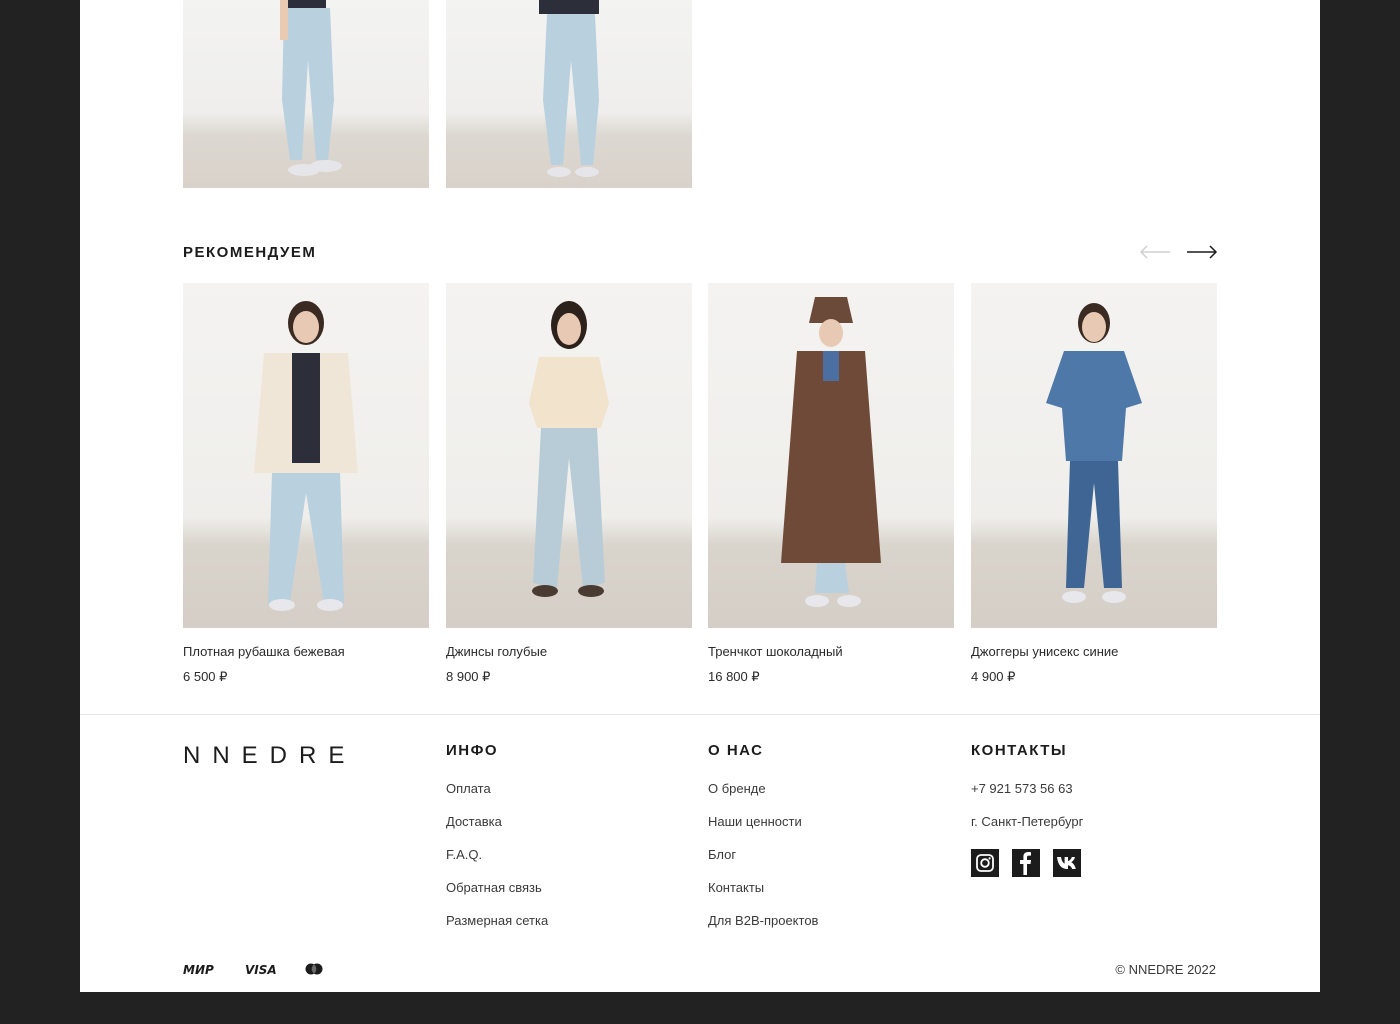 This screenshot has width=1400, height=1024. I want to click on vk-icon, so click(1067, 863).